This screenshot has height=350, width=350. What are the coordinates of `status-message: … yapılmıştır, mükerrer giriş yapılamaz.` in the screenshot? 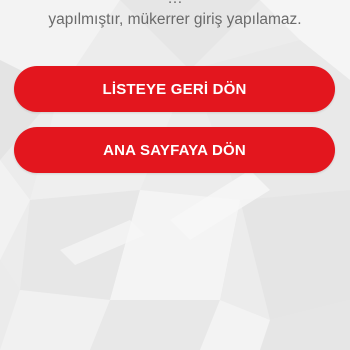 It's located at (175, 15).